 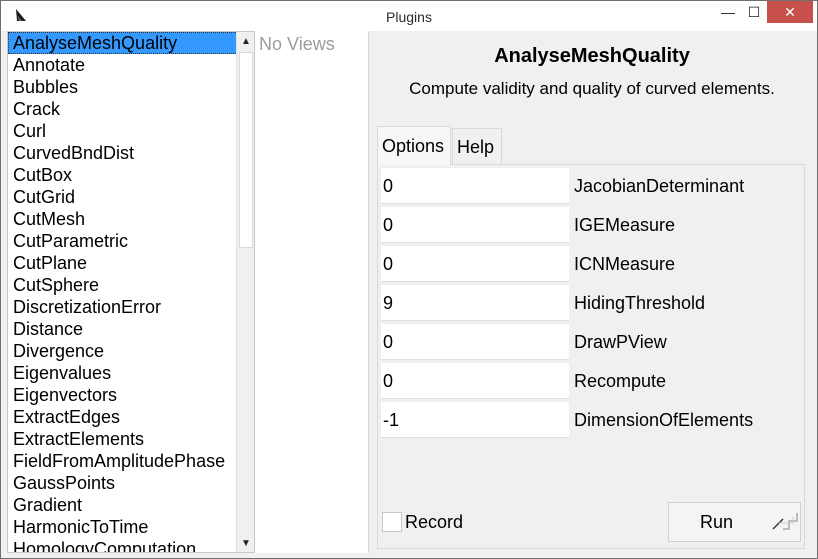 What do you see at coordinates (123, 131) in the screenshot?
I see `plugin-list-item: Curl` at bounding box center [123, 131].